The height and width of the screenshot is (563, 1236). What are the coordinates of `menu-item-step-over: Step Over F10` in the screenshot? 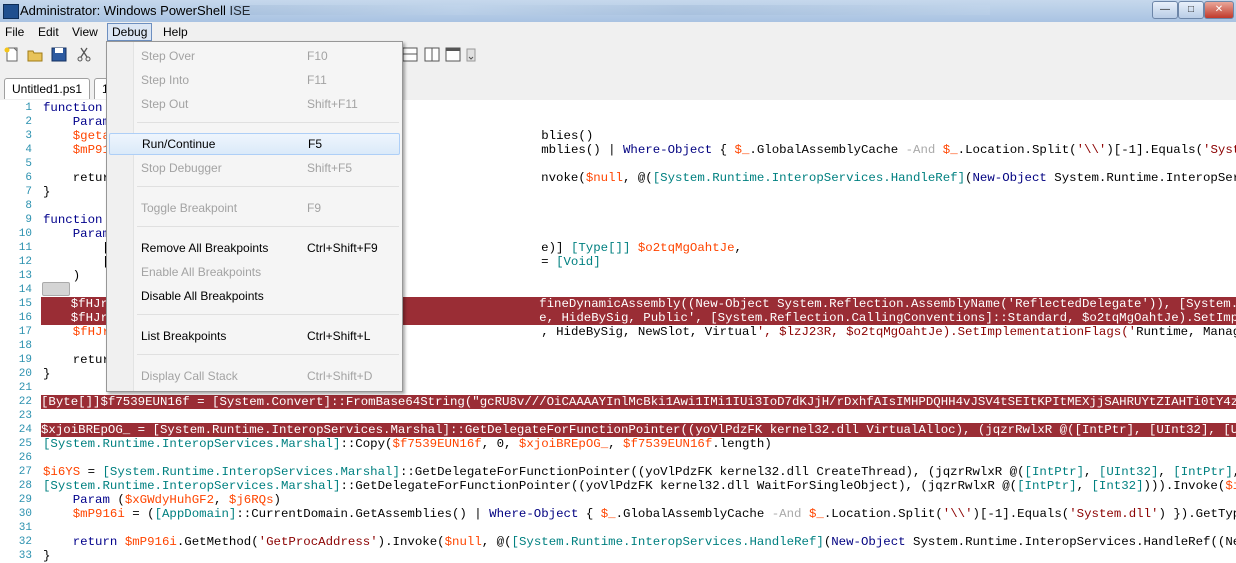 It's located at (253, 56).